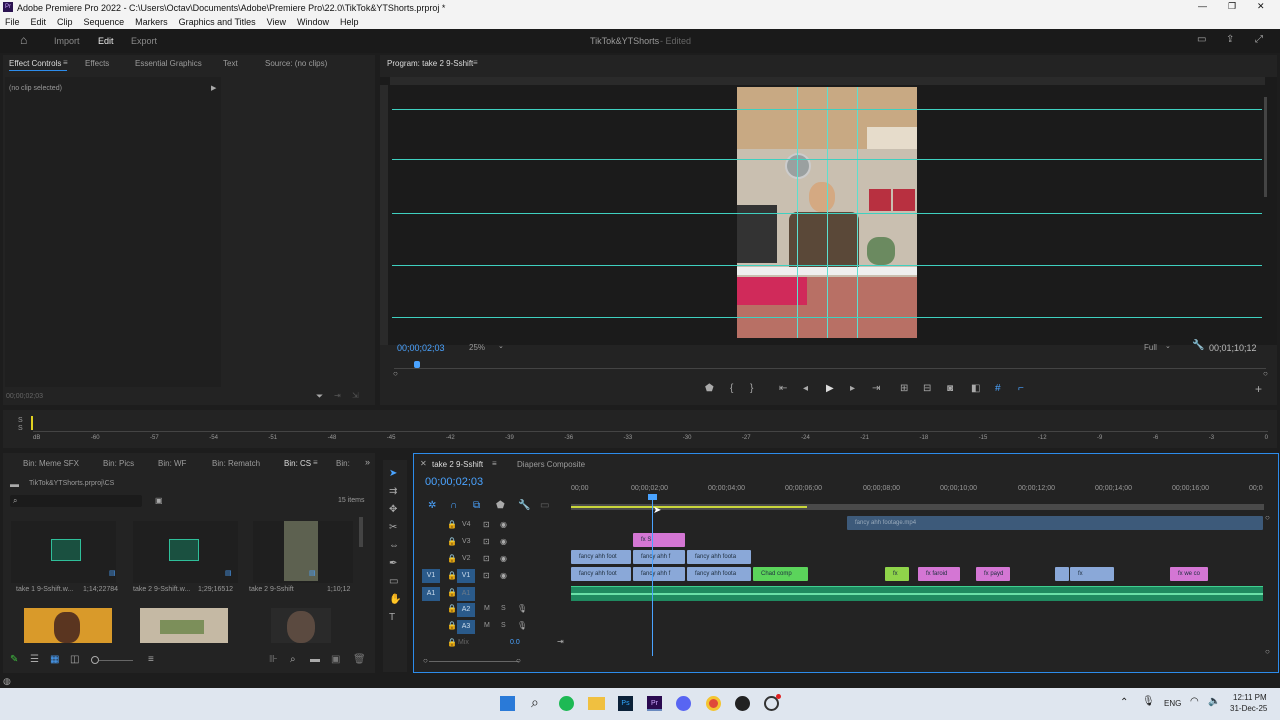  Describe the element at coordinates (1148, 701) in the screenshot. I see `mic-tray-icon: 🎙` at that location.